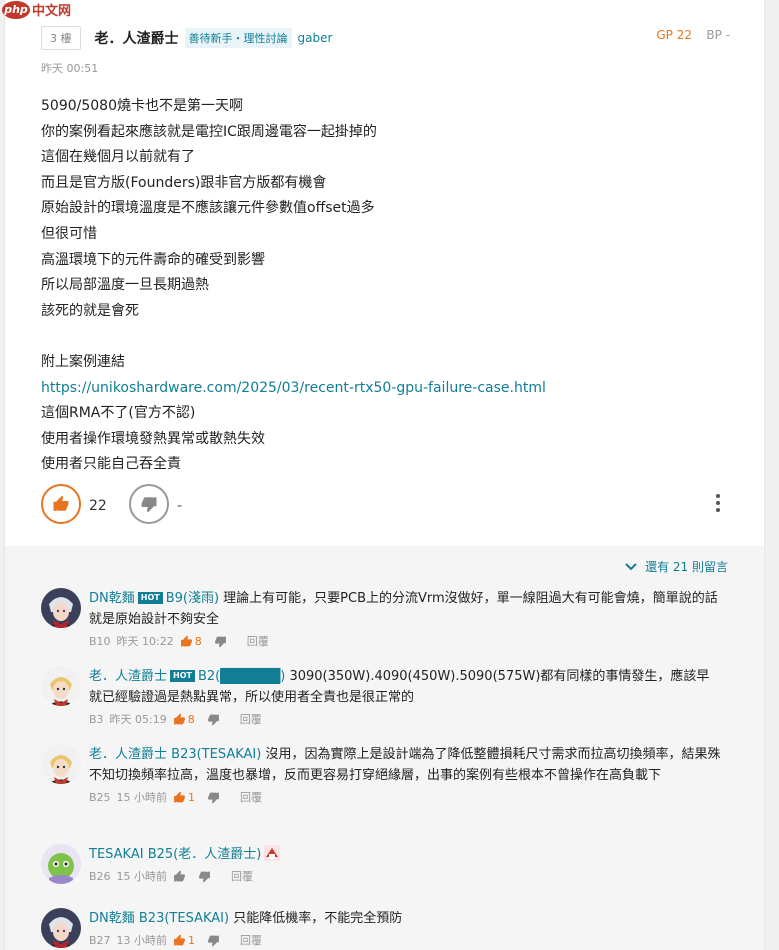  Describe the element at coordinates (90, 310) in the screenshot. I see `body-line: 該死的就是會死` at that location.